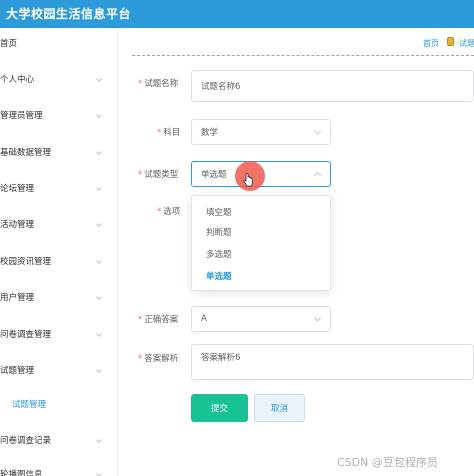 The image size is (474, 476). Describe the element at coordinates (450, 41) in the screenshot. I see `breadcrumb-separator-icon` at that location.